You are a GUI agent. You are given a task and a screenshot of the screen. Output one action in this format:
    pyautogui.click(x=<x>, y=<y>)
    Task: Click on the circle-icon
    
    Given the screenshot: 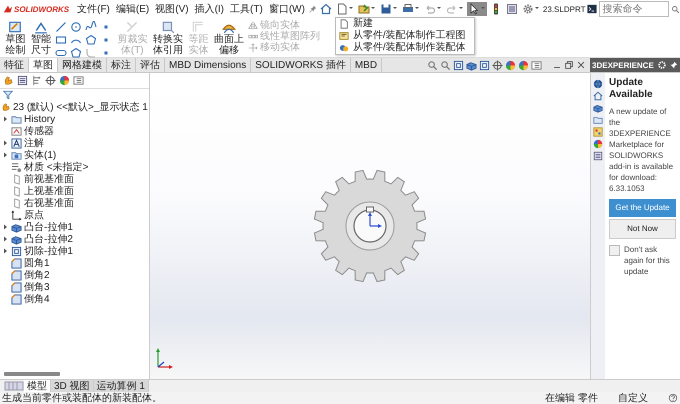 What is the action you would take?
    pyautogui.click(x=76, y=27)
    